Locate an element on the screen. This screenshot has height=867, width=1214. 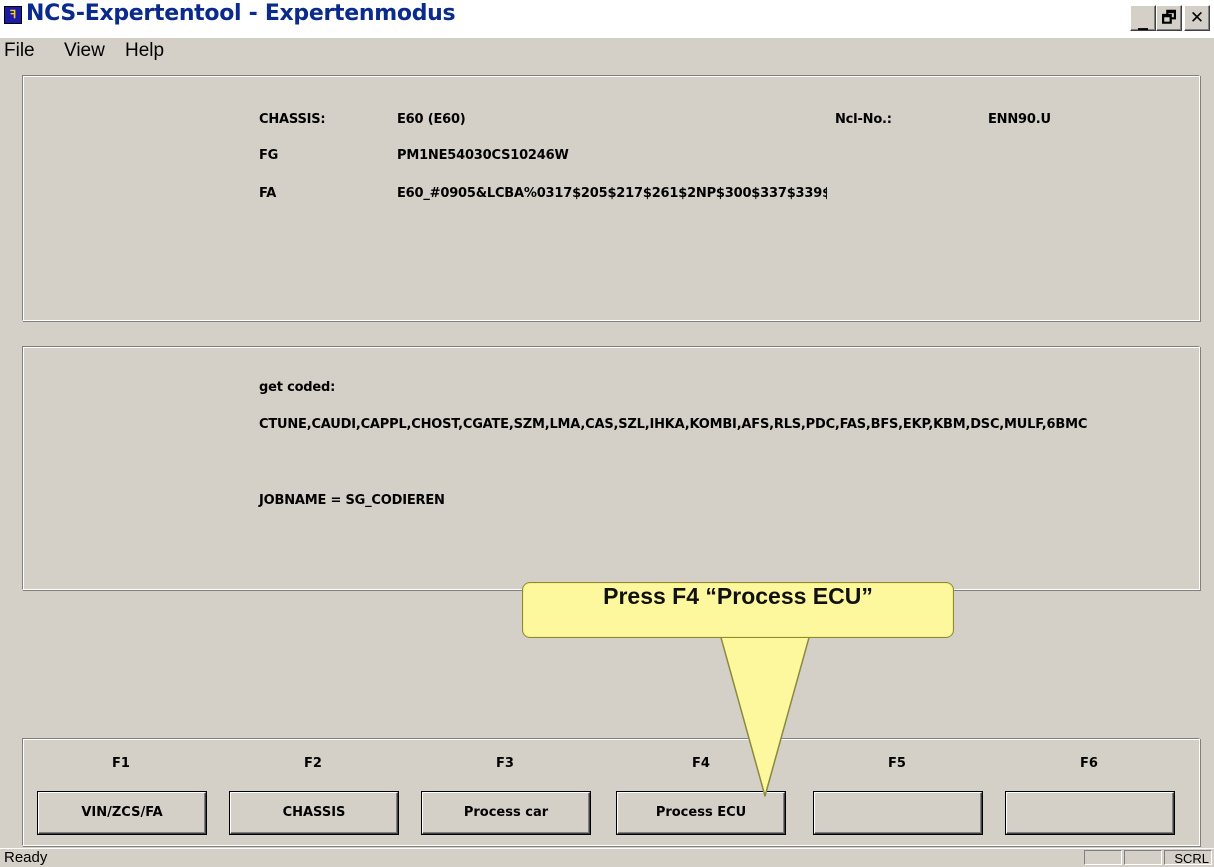
window-title: NCS-Expertentool - Expertenmodus is located at coordinates (241, 13).